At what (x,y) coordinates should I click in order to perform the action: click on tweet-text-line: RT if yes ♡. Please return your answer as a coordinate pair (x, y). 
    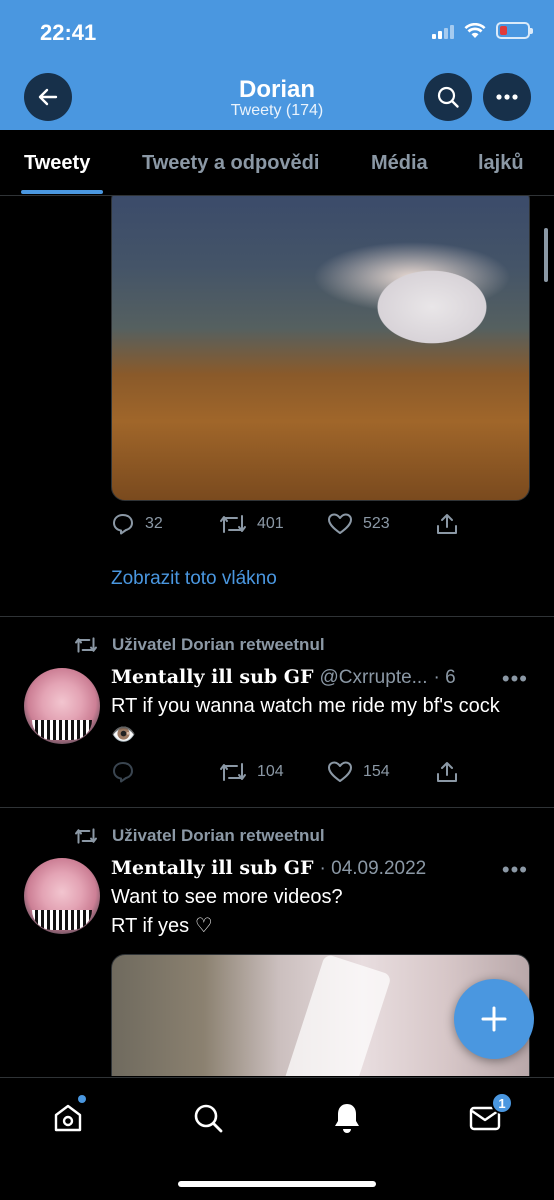
    Looking at the image, I should click on (162, 926).